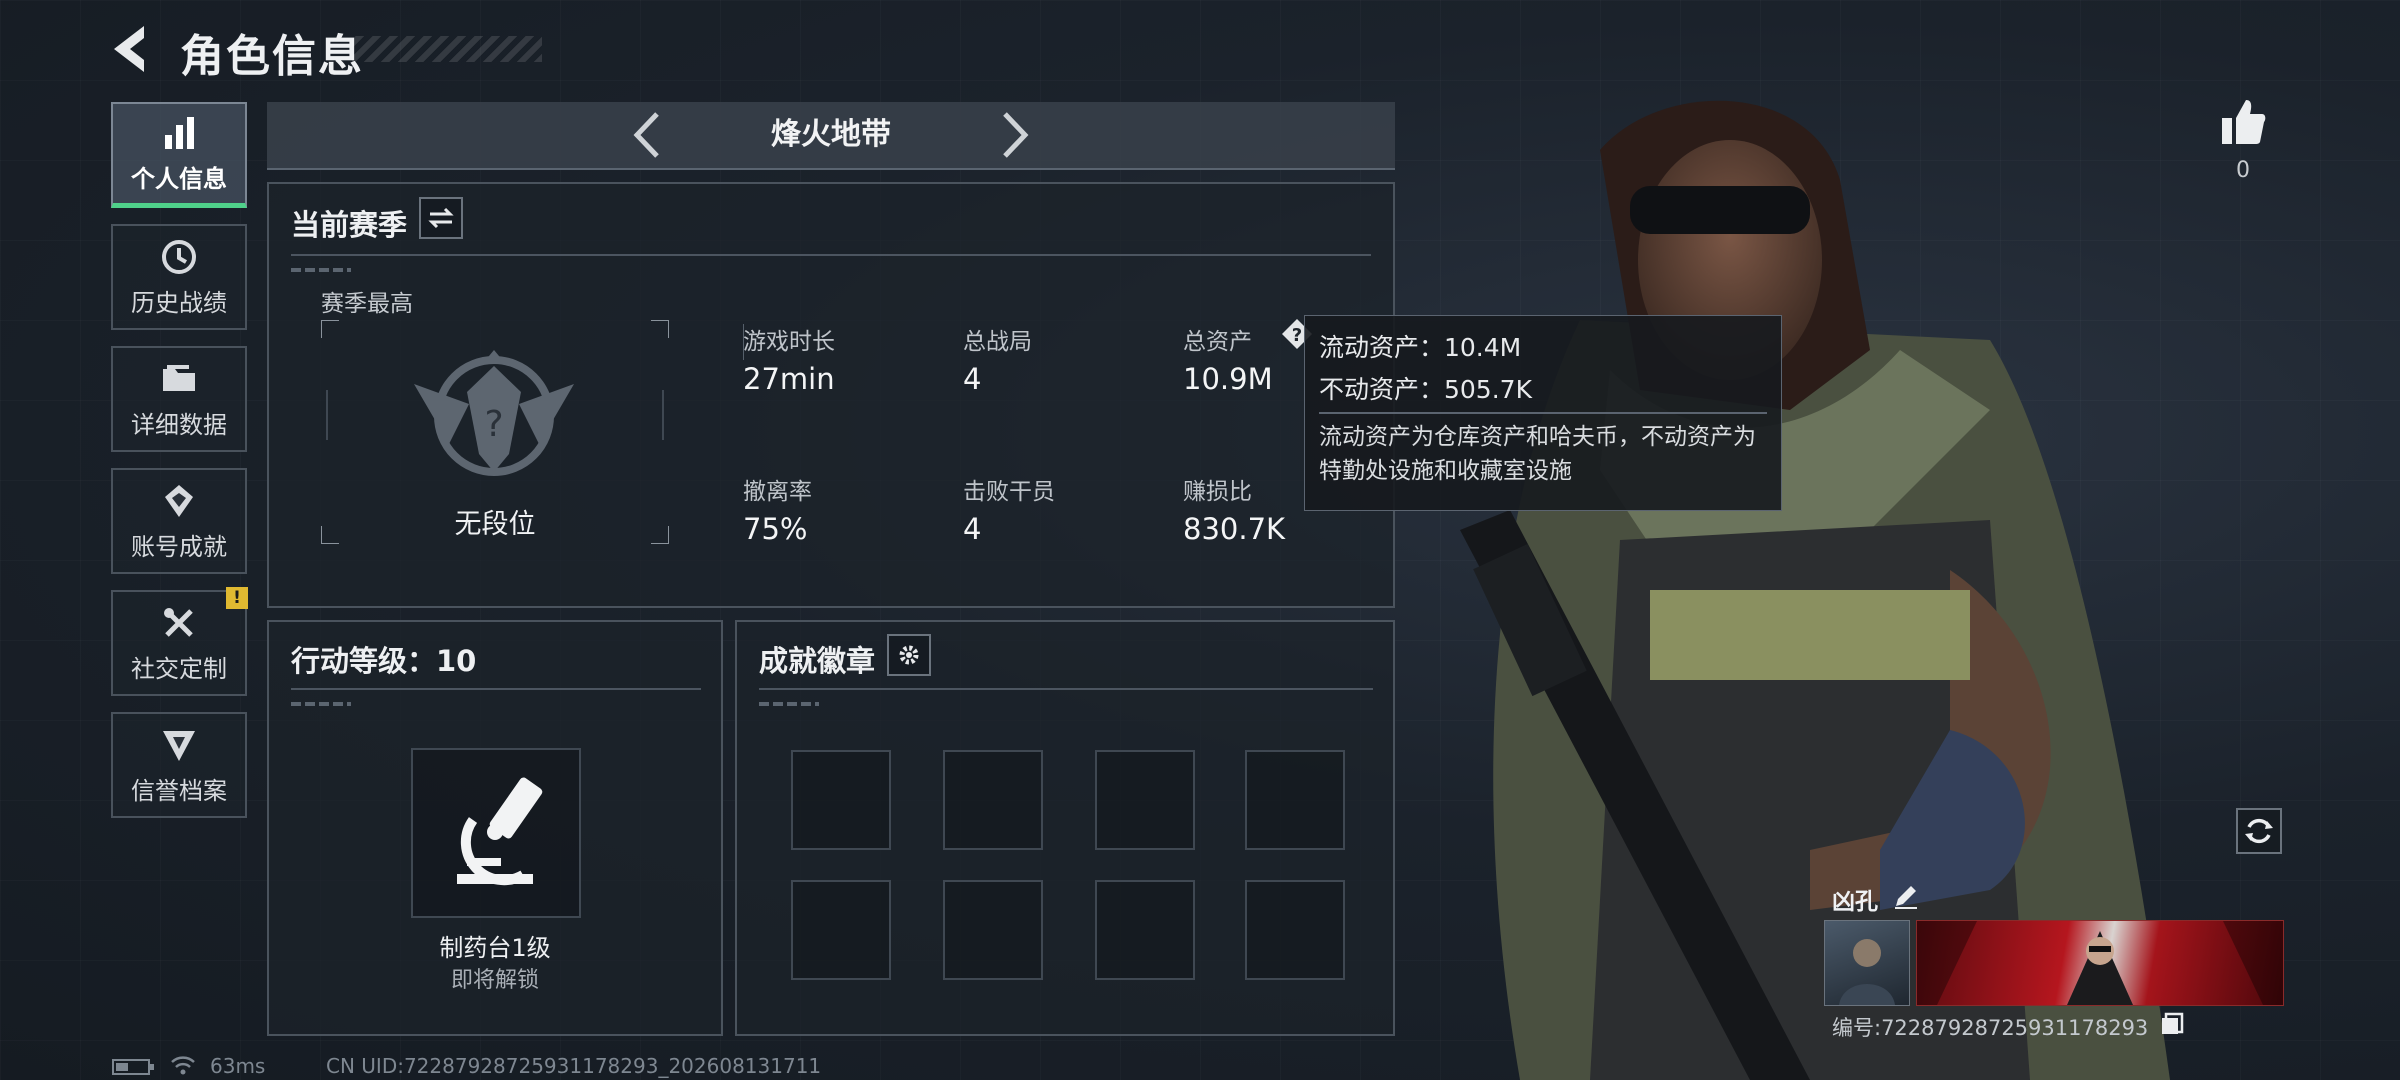 The image size is (2400, 1080). What do you see at coordinates (2243, 170) in the screenshot?
I see `like-count: 0` at bounding box center [2243, 170].